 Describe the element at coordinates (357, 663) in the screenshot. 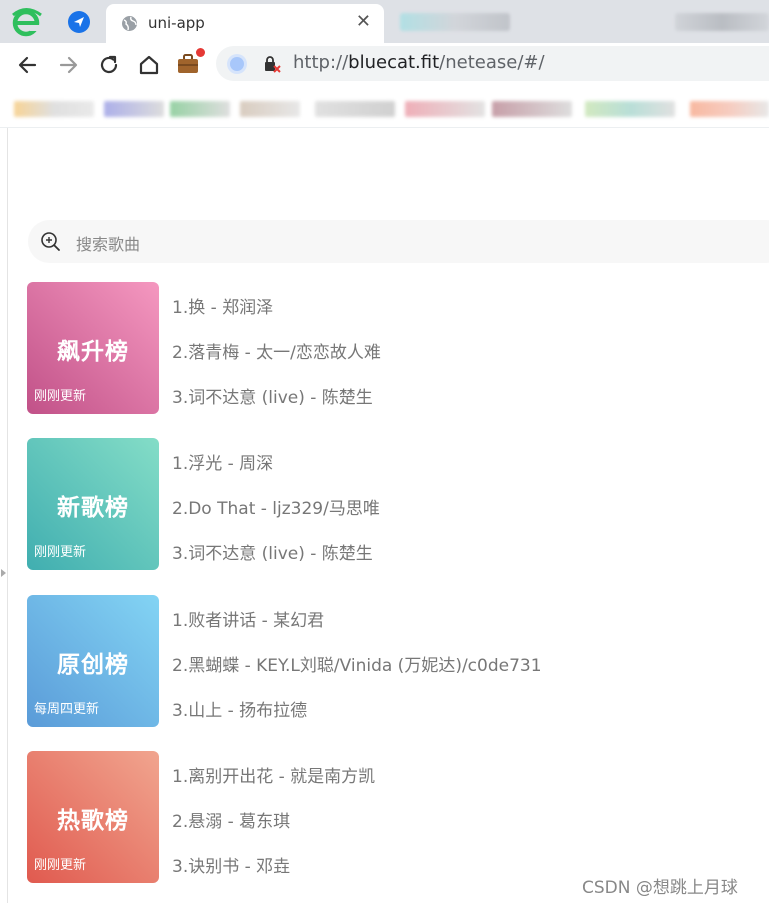

I see `song-item: 2.黑蝴蝶 - KEY.L刘聪/Vinida (万妮达)/c0de731` at that location.